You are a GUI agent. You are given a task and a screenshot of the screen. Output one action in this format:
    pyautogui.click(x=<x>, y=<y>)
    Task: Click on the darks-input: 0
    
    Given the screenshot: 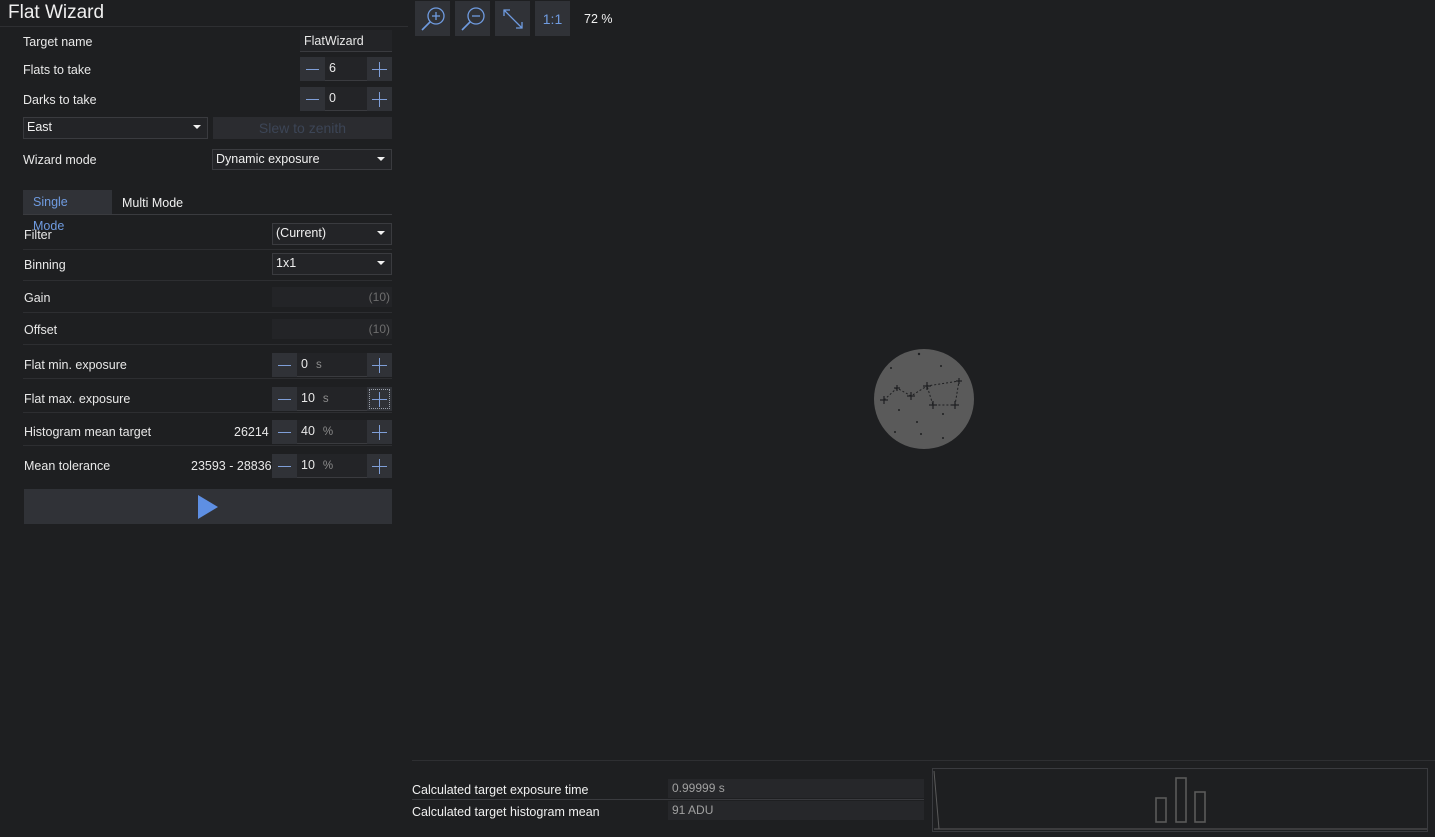 What is the action you would take?
    pyautogui.click(x=346, y=99)
    